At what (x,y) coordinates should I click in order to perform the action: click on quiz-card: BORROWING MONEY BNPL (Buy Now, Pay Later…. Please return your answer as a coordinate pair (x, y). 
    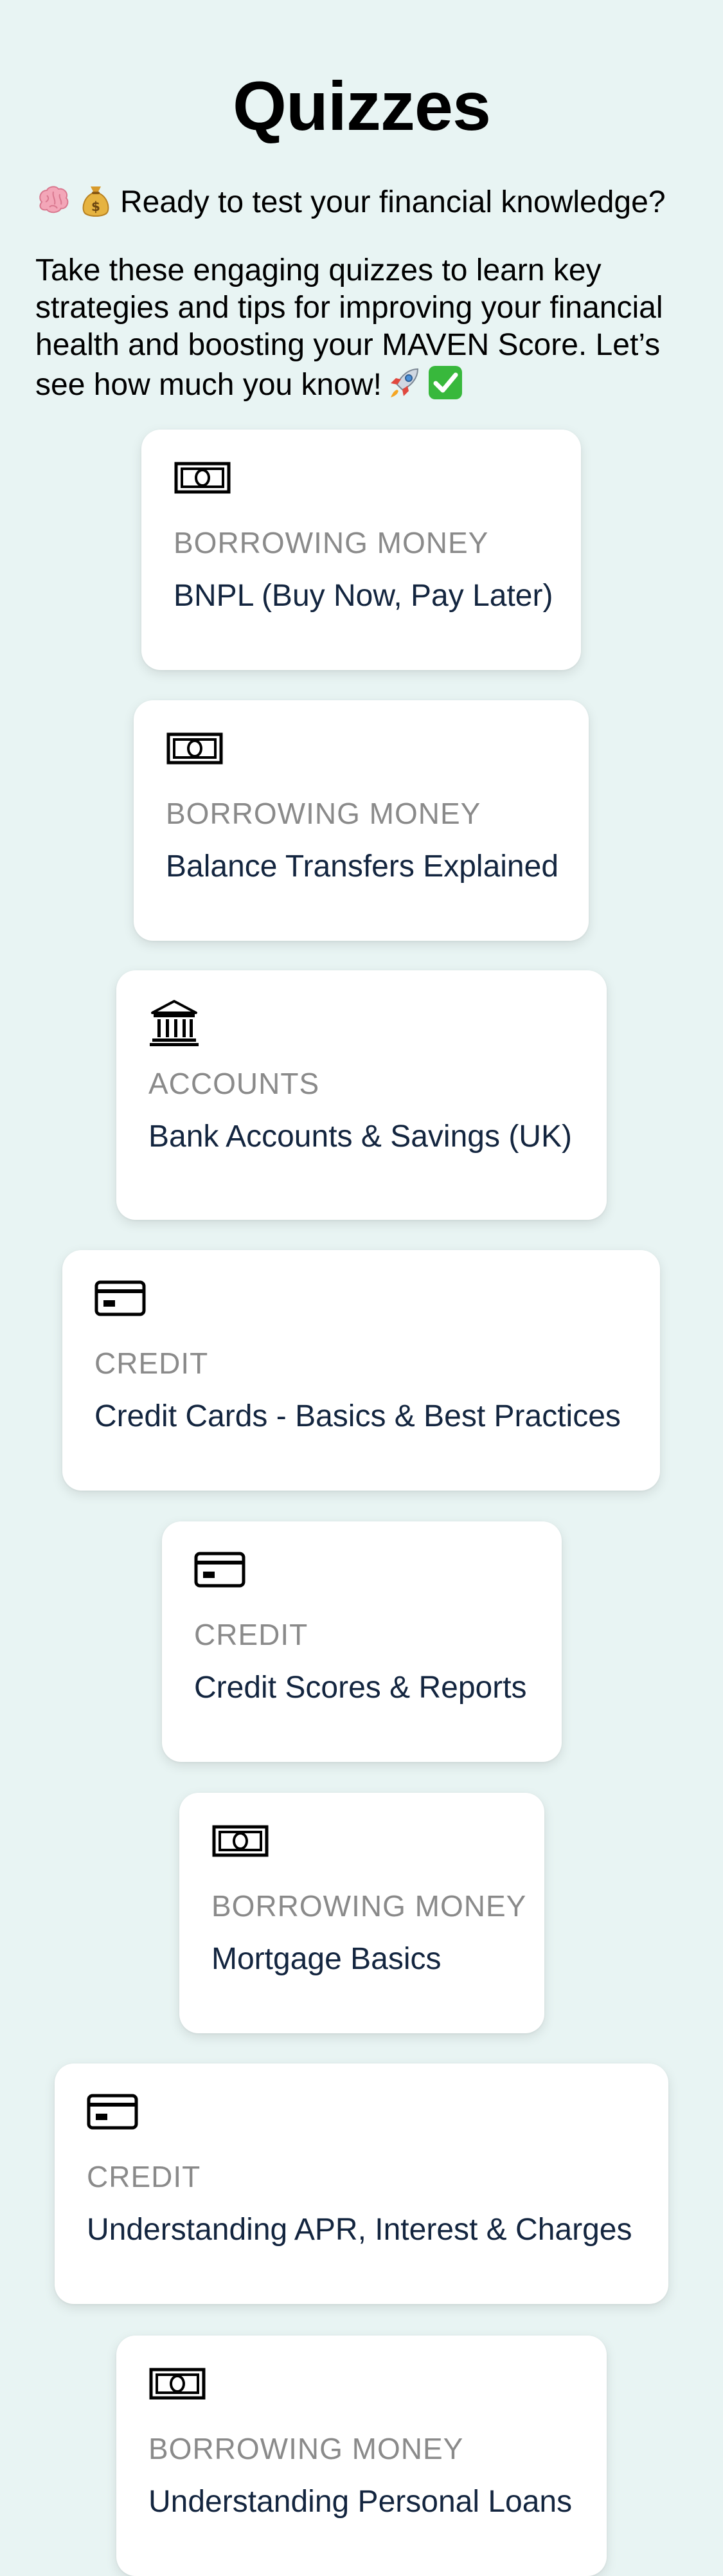
    Looking at the image, I should click on (361, 550).